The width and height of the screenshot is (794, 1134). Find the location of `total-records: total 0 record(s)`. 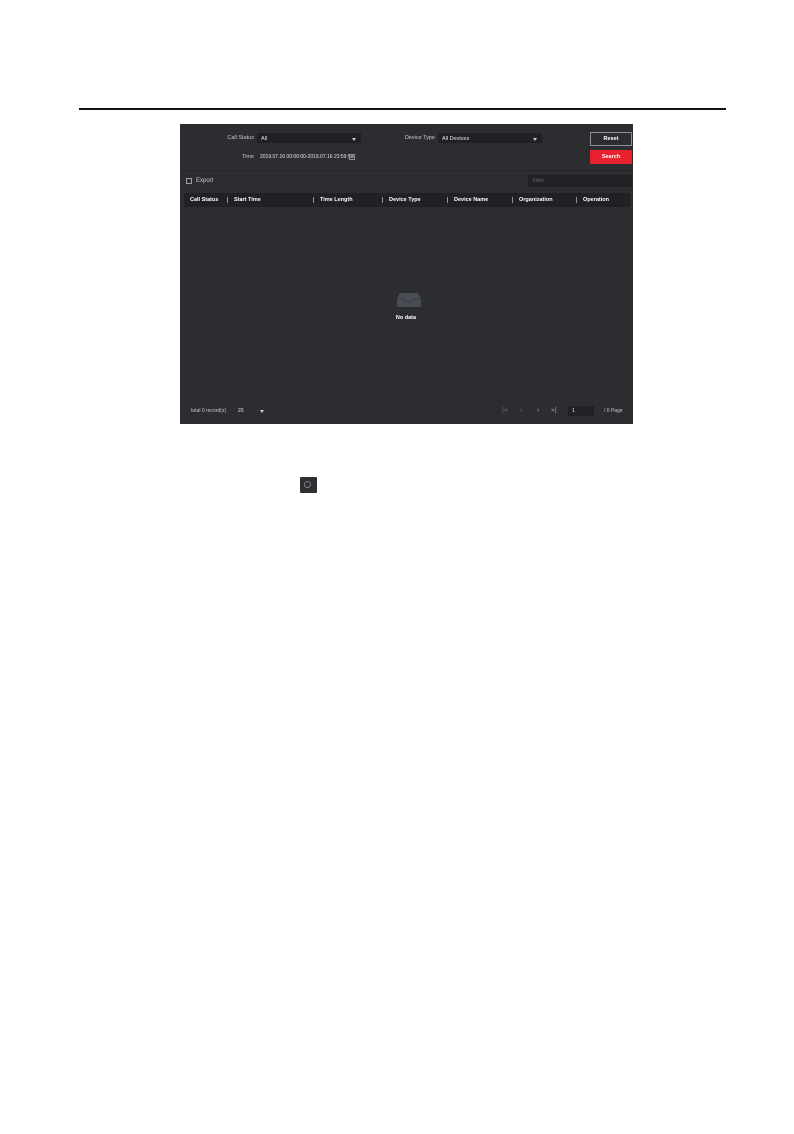

total-records: total 0 record(s) is located at coordinates (209, 411).